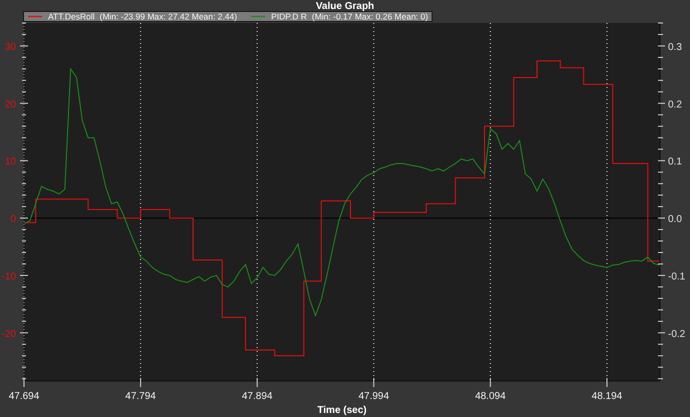  Describe the element at coordinates (13, 220) in the screenshot. I see `axis-tick-label: 0` at that location.